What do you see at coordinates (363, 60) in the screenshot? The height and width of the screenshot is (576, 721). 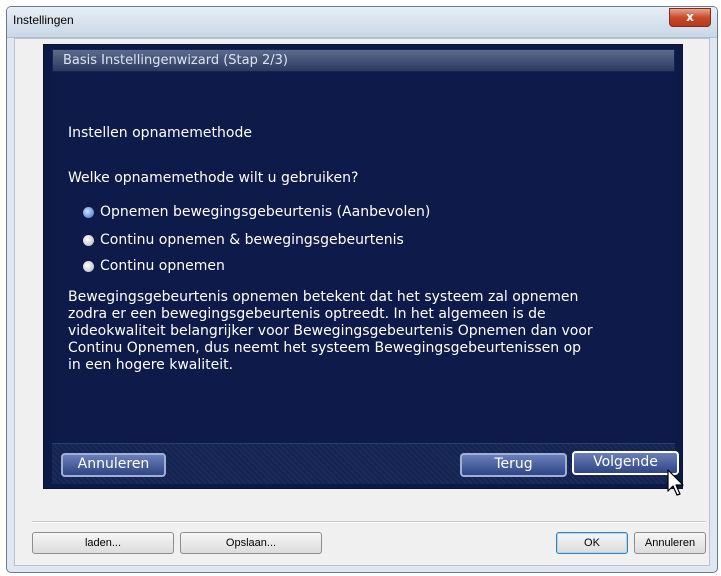 I see `wizard-header: Basis Instellingenwizard (Stap 2/3)` at bounding box center [363, 60].